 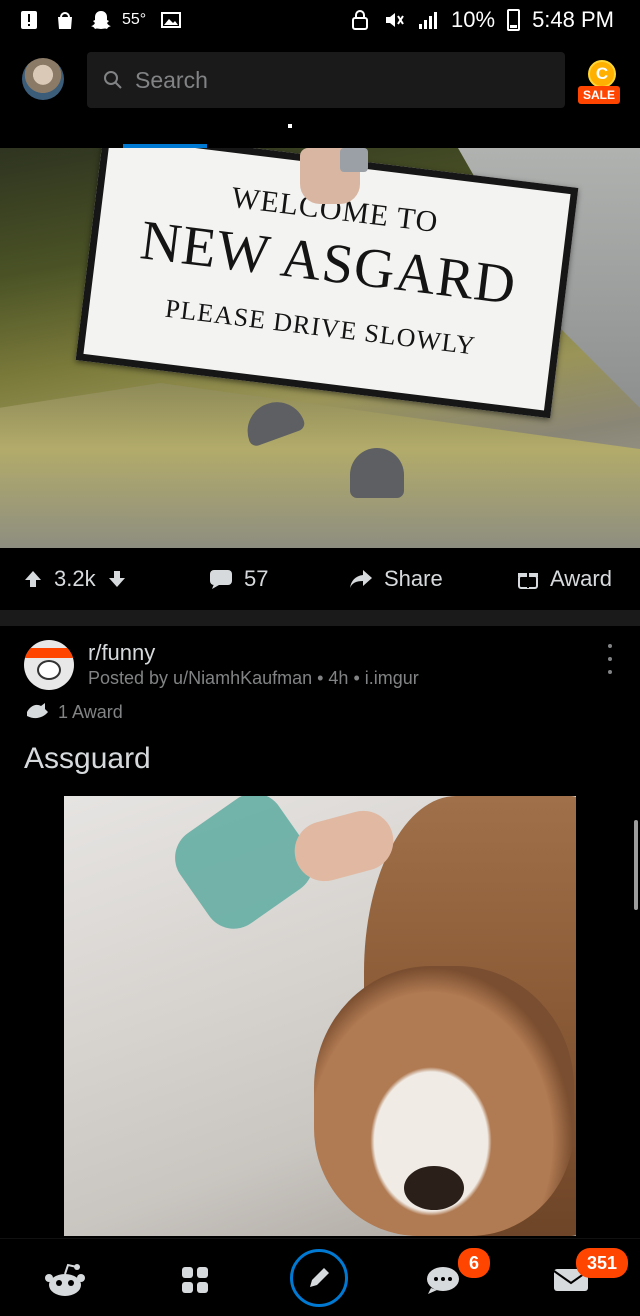 I want to click on sale-badge: SALE, so click(x=599, y=95).